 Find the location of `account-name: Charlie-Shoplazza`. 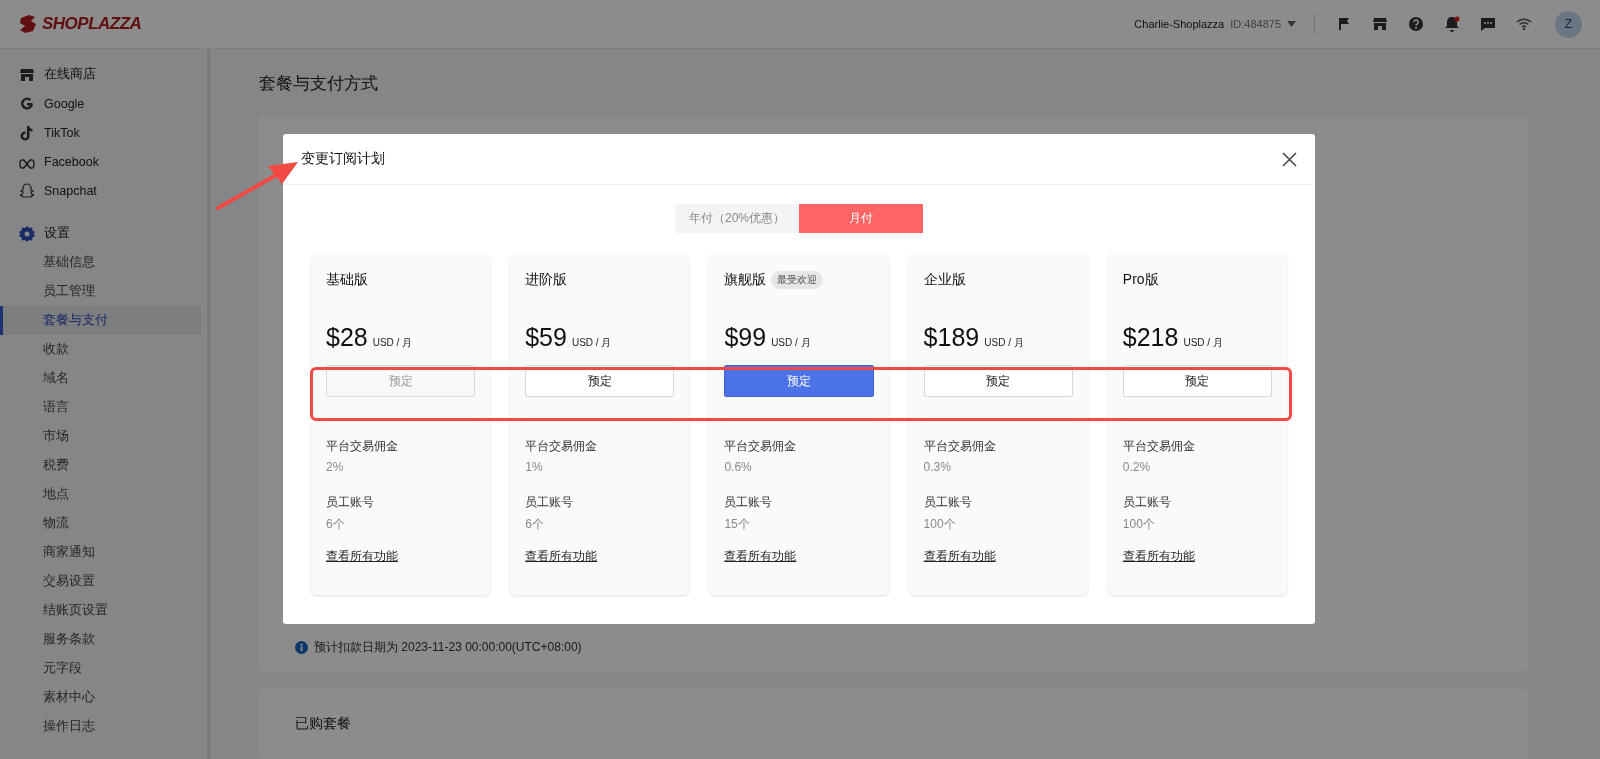

account-name: Charlie-Shoplazza is located at coordinates (1179, 24).